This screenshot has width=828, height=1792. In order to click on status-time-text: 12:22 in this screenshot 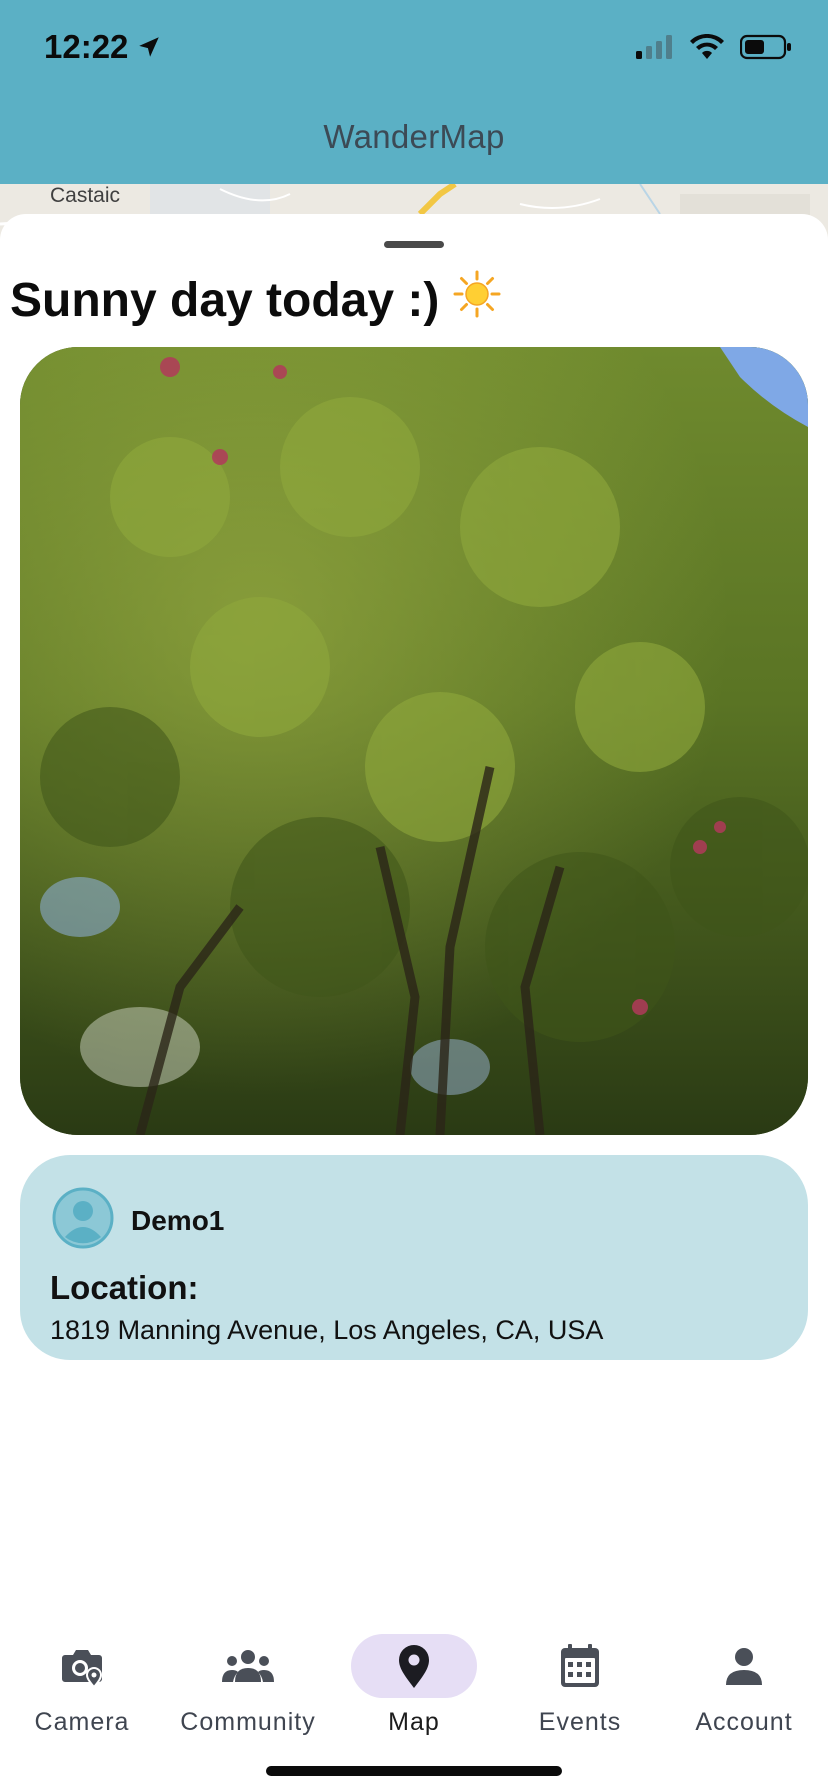, I will do `click(86, 46)`.